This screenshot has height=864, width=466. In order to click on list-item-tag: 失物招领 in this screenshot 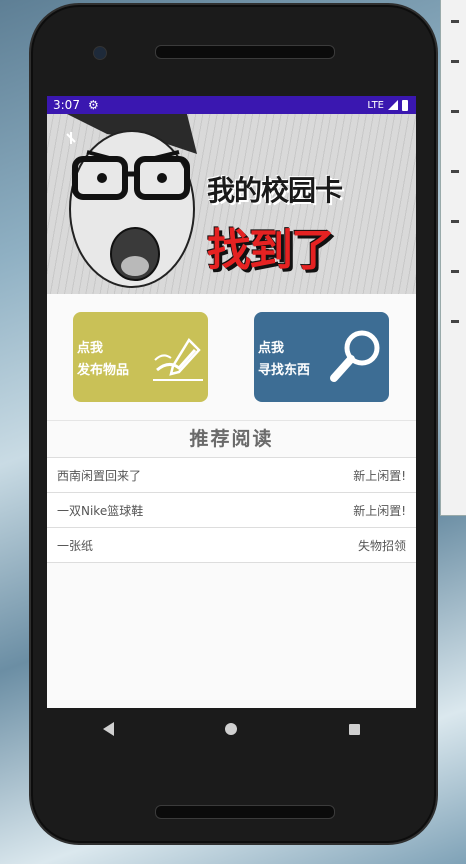, I will do `click(381, 545)`.